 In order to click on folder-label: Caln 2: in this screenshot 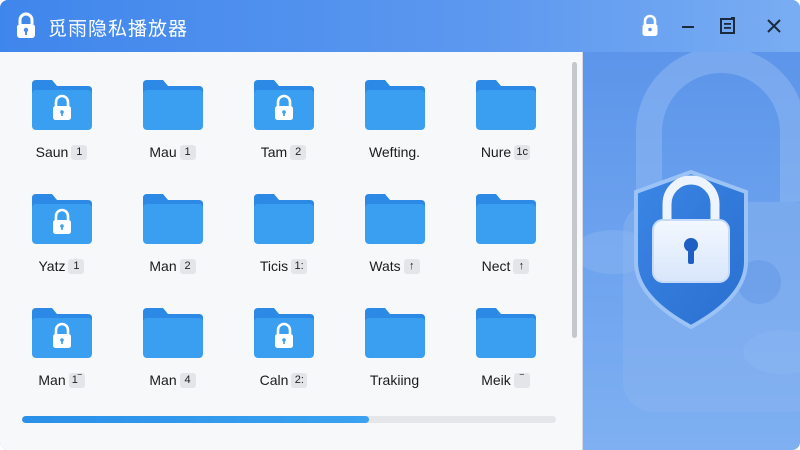, I will do `click(284, 380)`.